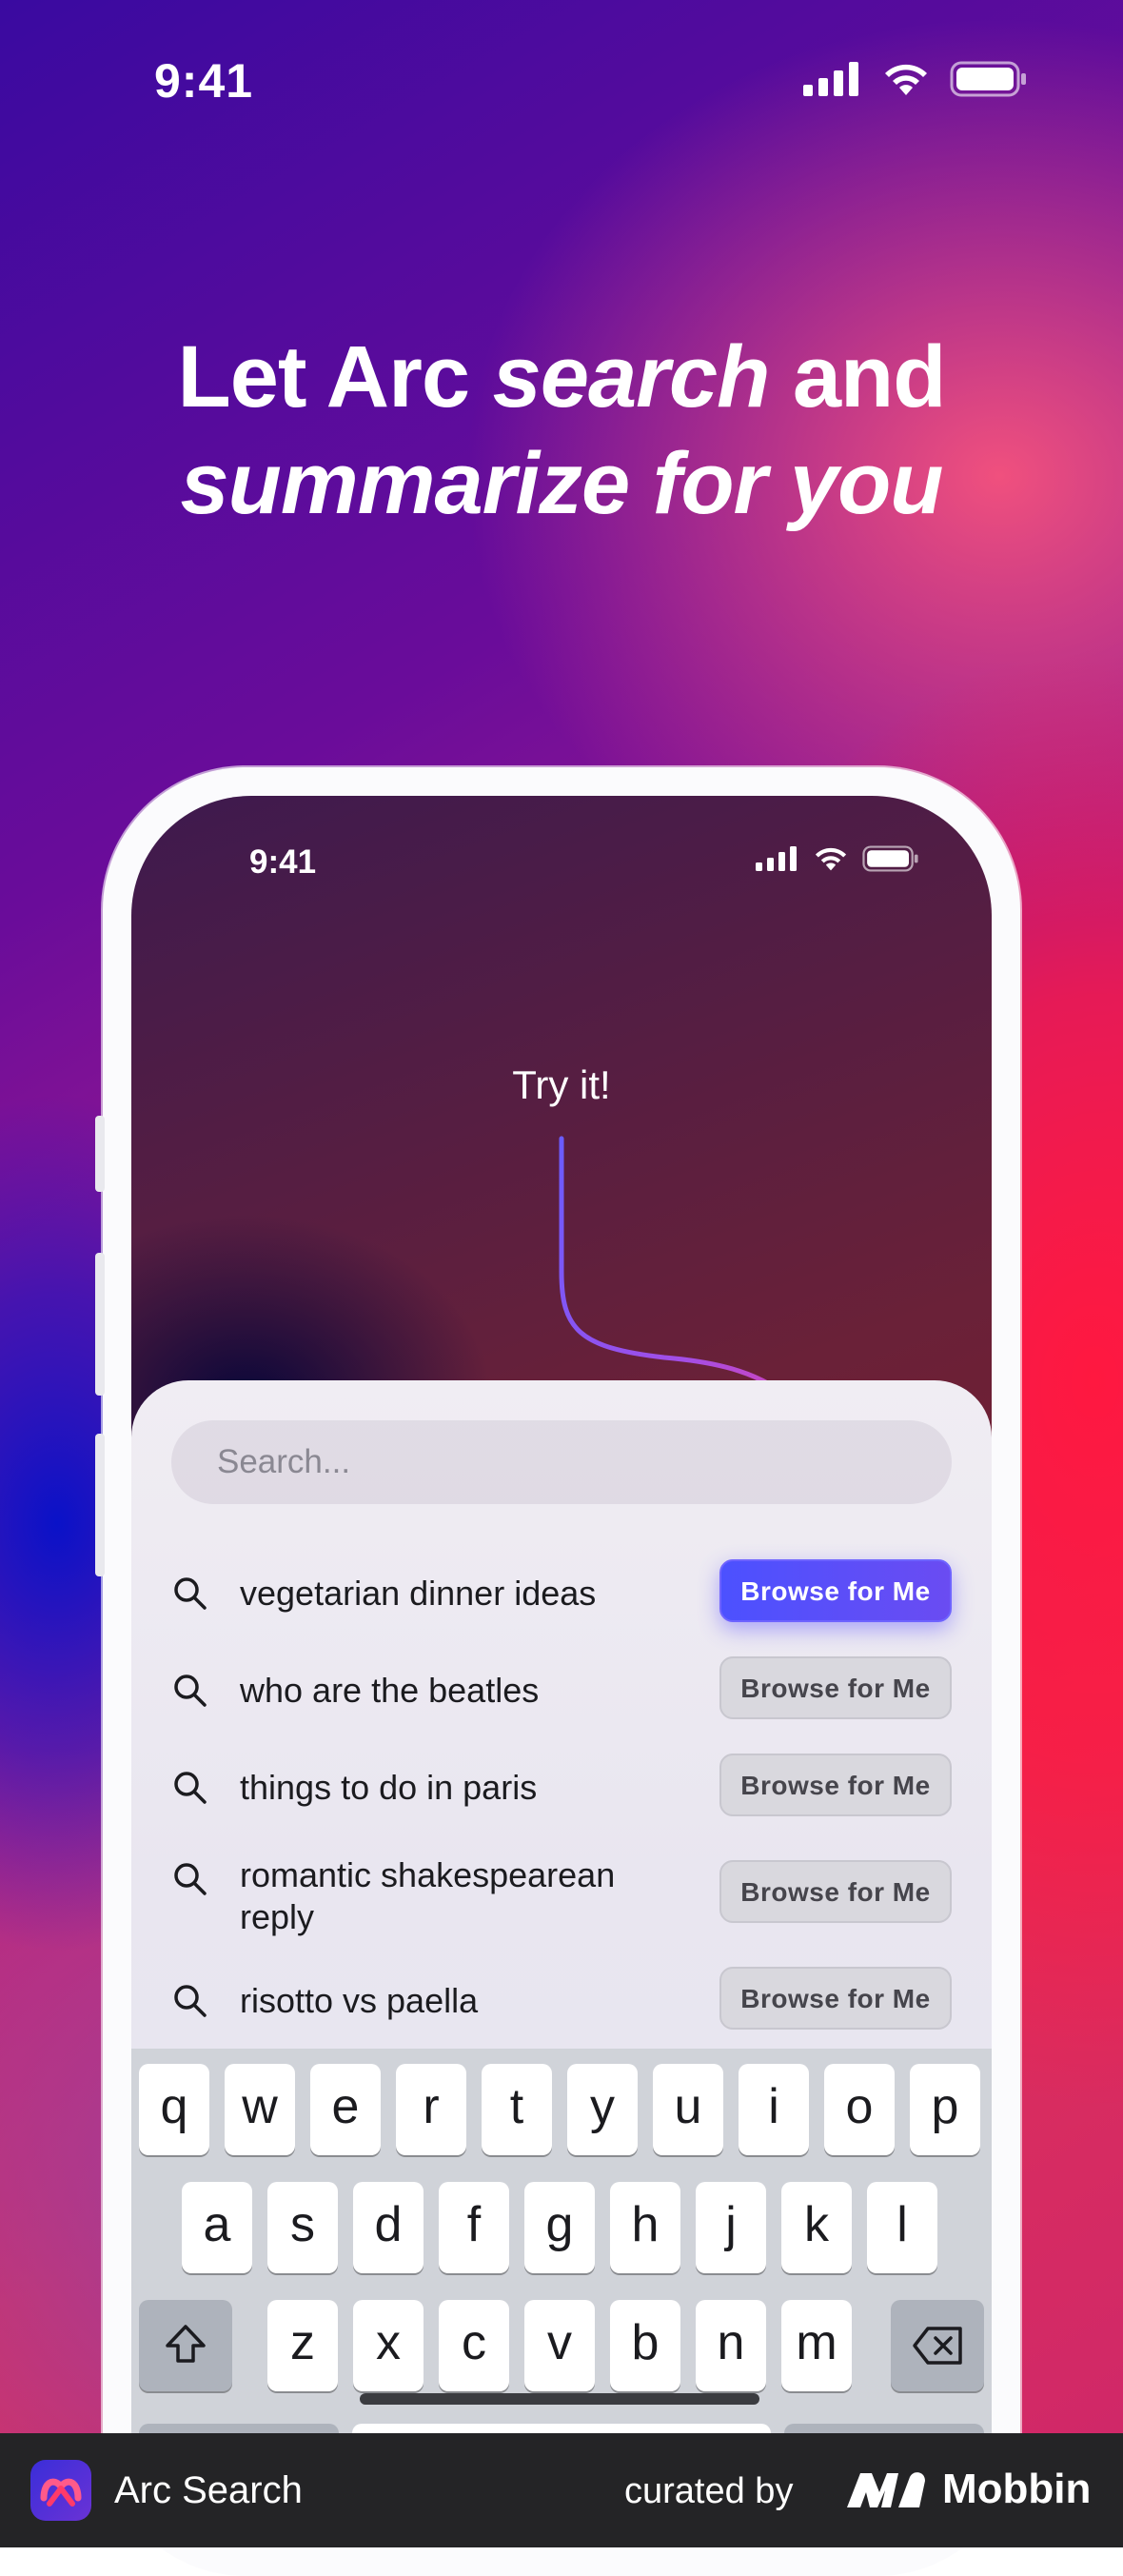 This screenshot has height=2576, width=1123. I want to click on key-o: o, so click(859, 2110).